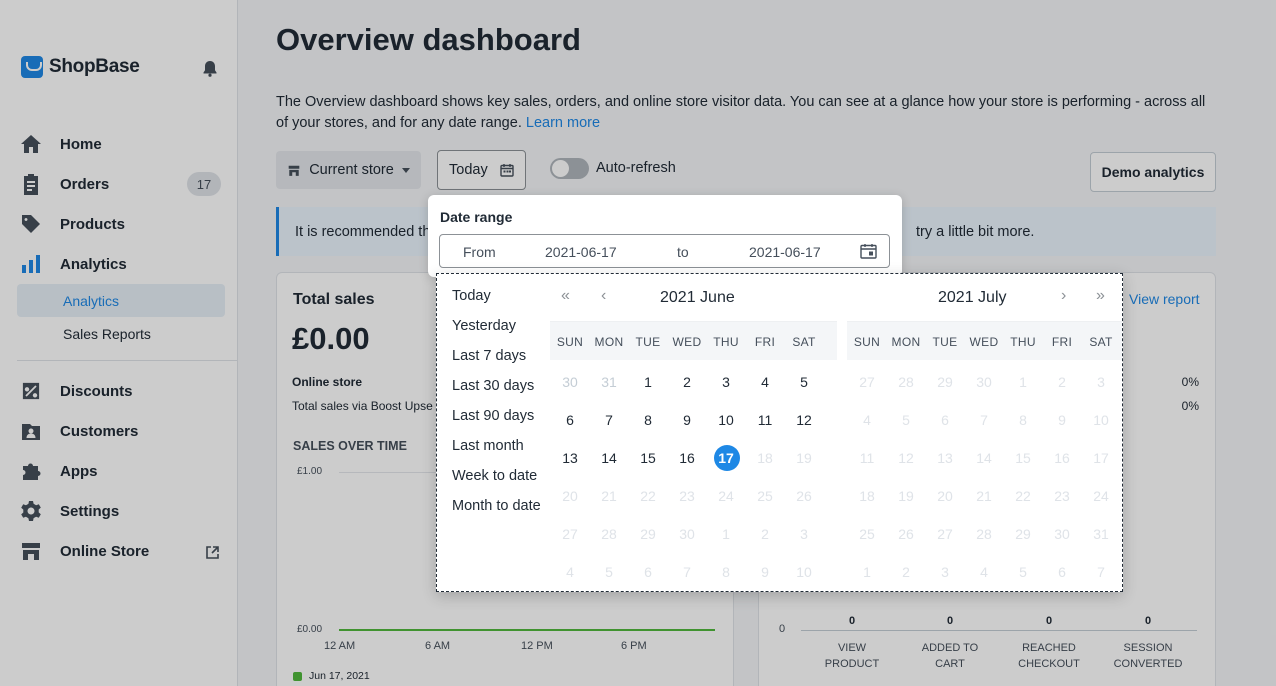 This screenshot has width=1276, height=686. What do you see at coordinates (565, 296) in the screenshot?
I see `prev-year-button: «` at bounding box center [565, 296].